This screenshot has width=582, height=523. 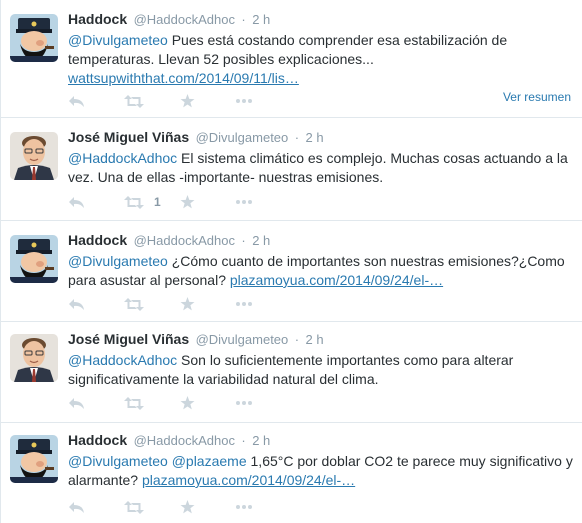 What do you see at coordinates (537, 97) in the screenshot?
I see `view-summary-link: Ver resumen` at bounding box center [537, 97].